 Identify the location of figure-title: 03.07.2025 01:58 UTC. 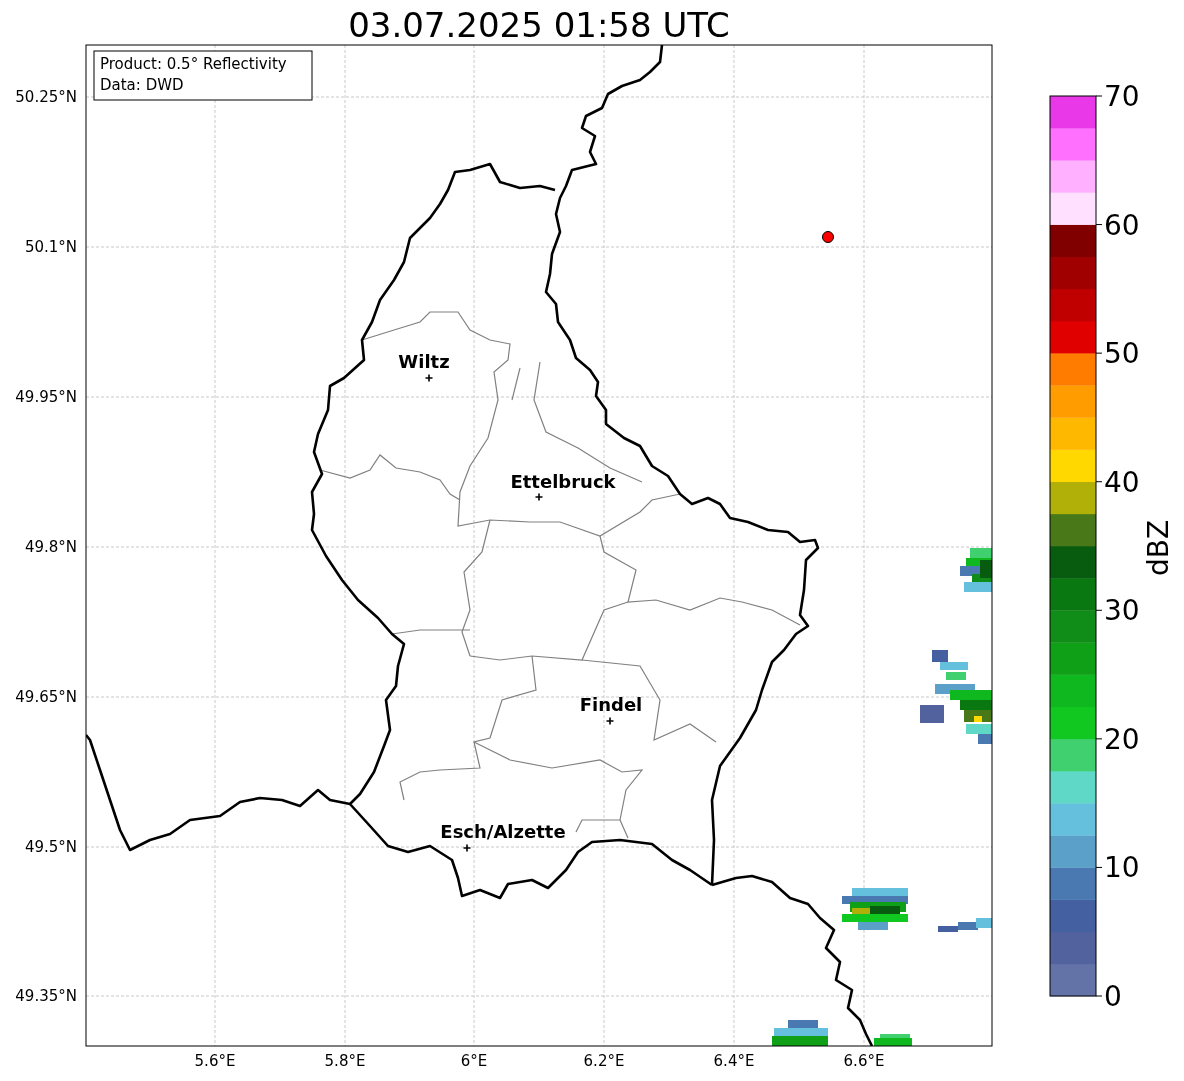
(539, 25).